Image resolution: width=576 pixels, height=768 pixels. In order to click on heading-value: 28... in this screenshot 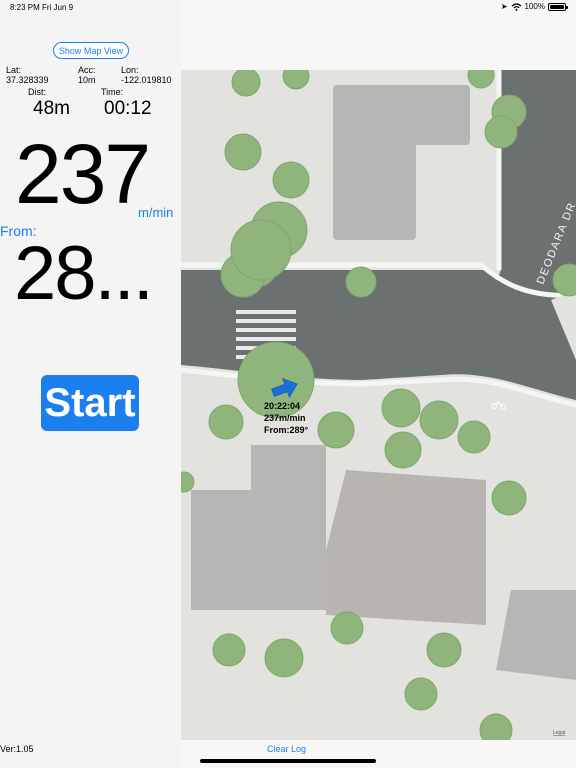, I will do `click(84, 273)`.